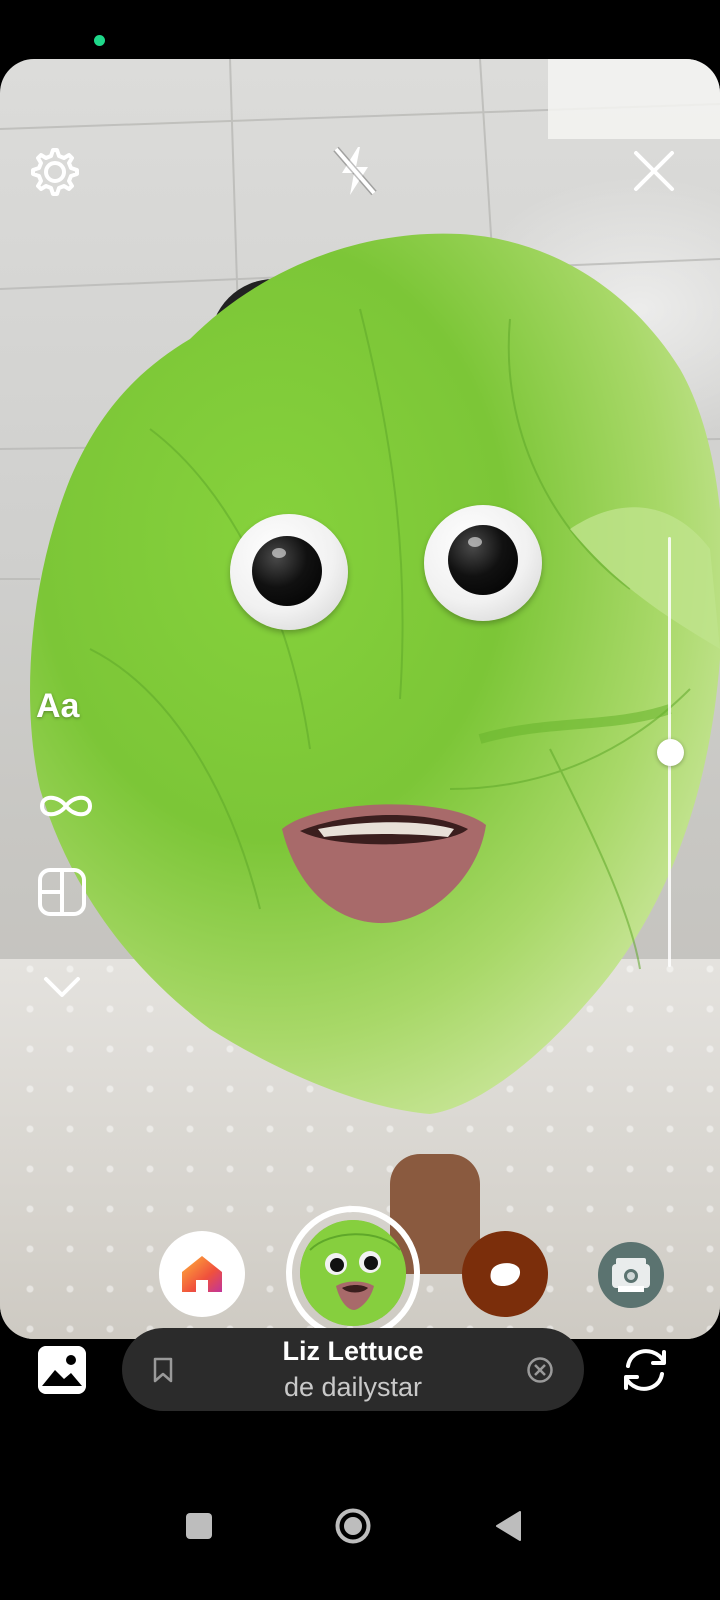 The image size is (720, 1600). Describe the element at coordinates (66, 806) in the screenshot. I see `boomerang-infinity-icon` at that location.